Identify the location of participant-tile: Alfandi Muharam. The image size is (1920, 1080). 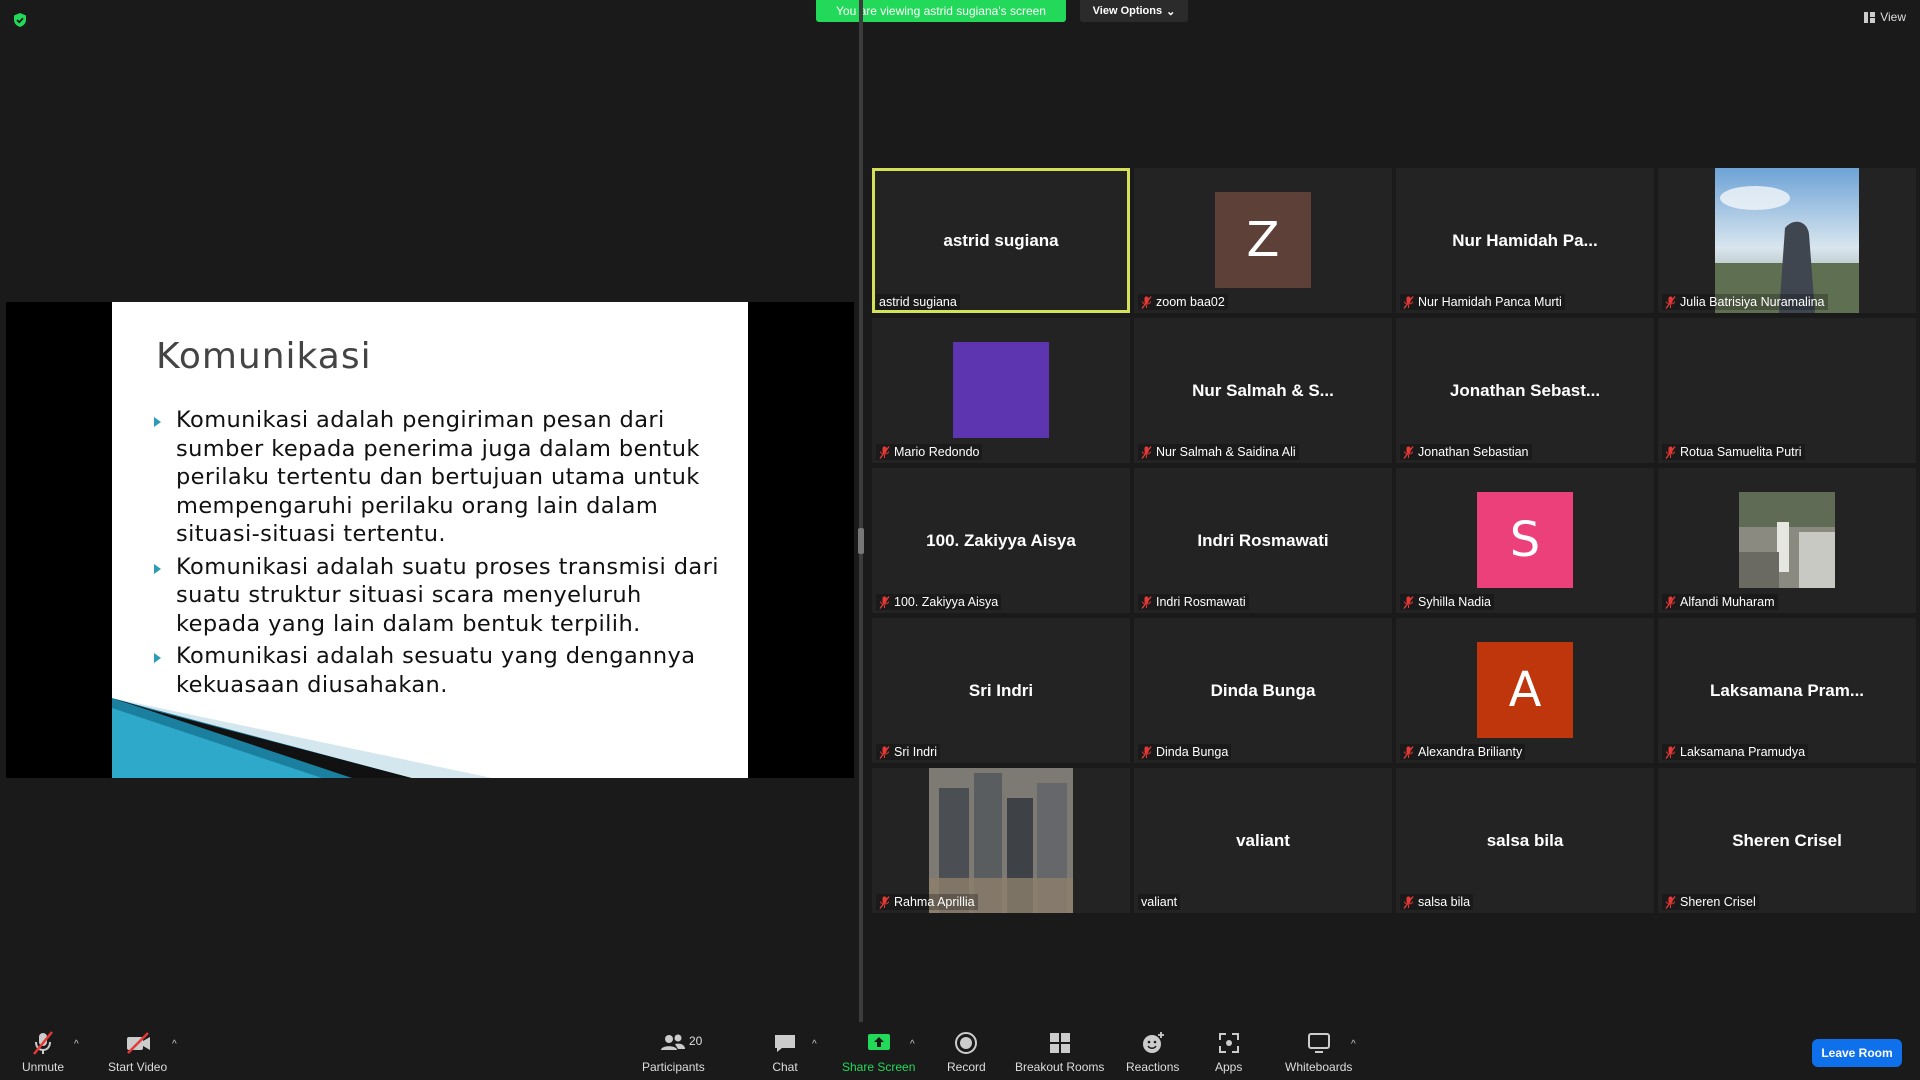
(1787, 540).